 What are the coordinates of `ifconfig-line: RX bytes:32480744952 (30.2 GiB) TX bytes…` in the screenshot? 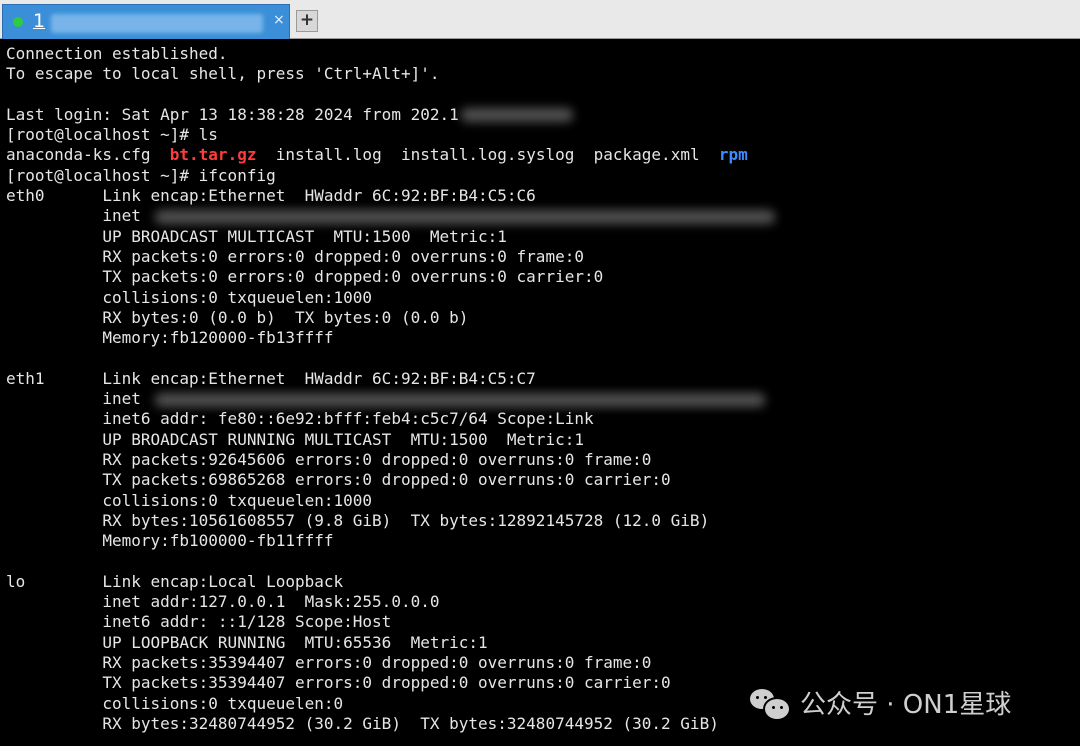 It's located at (362, 723).